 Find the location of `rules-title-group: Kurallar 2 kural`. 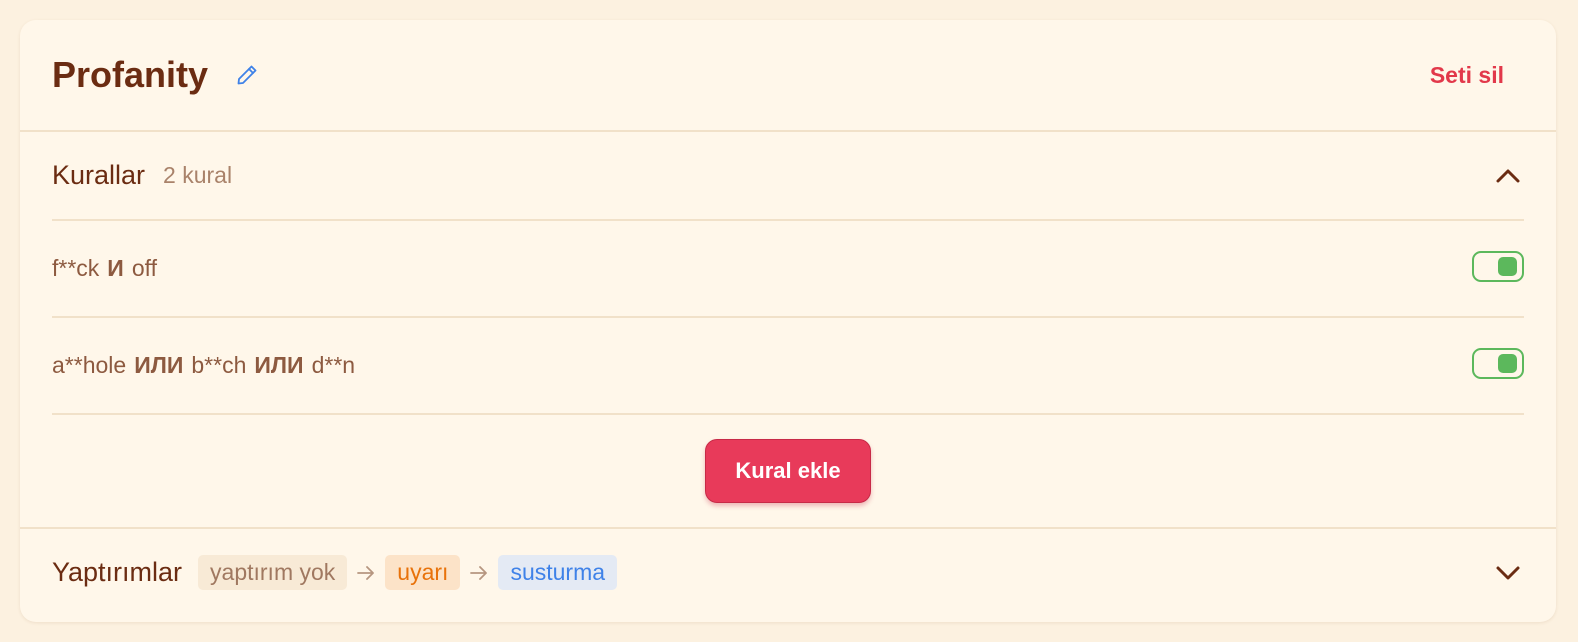

rules-title-group: Kurallar 2 kural is located at coordinates (142, 175).